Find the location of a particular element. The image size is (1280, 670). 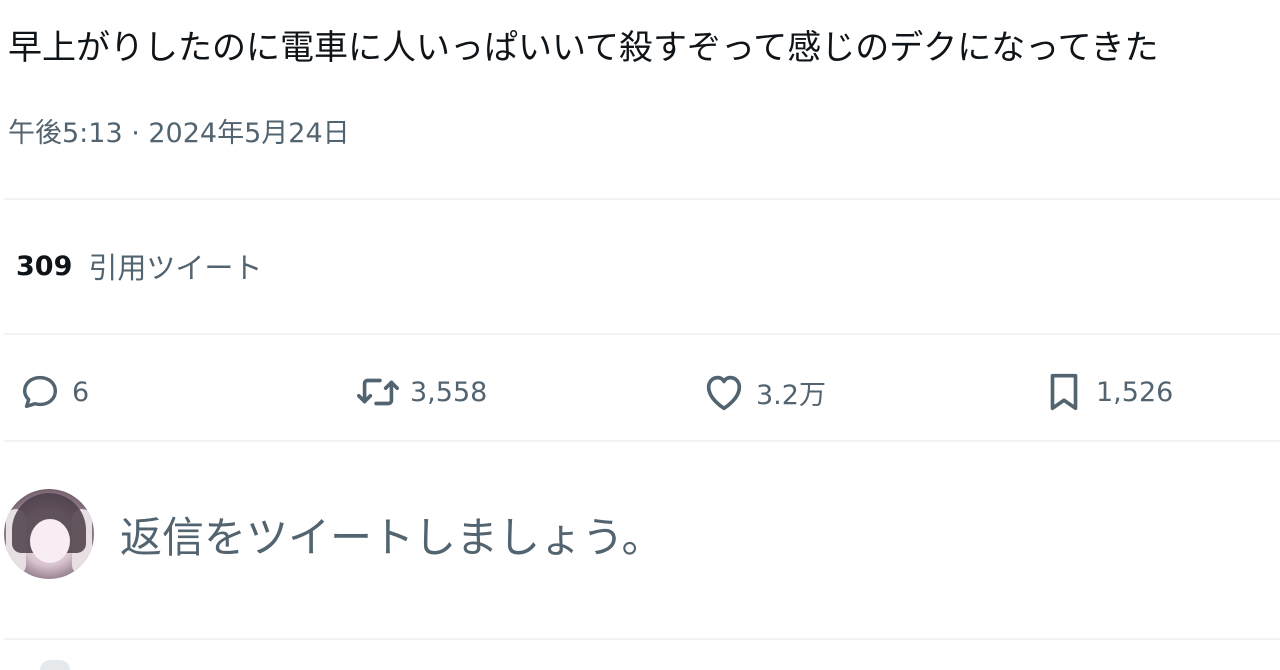

retweet-button: 3,558 is located at coordinates (420, 392).